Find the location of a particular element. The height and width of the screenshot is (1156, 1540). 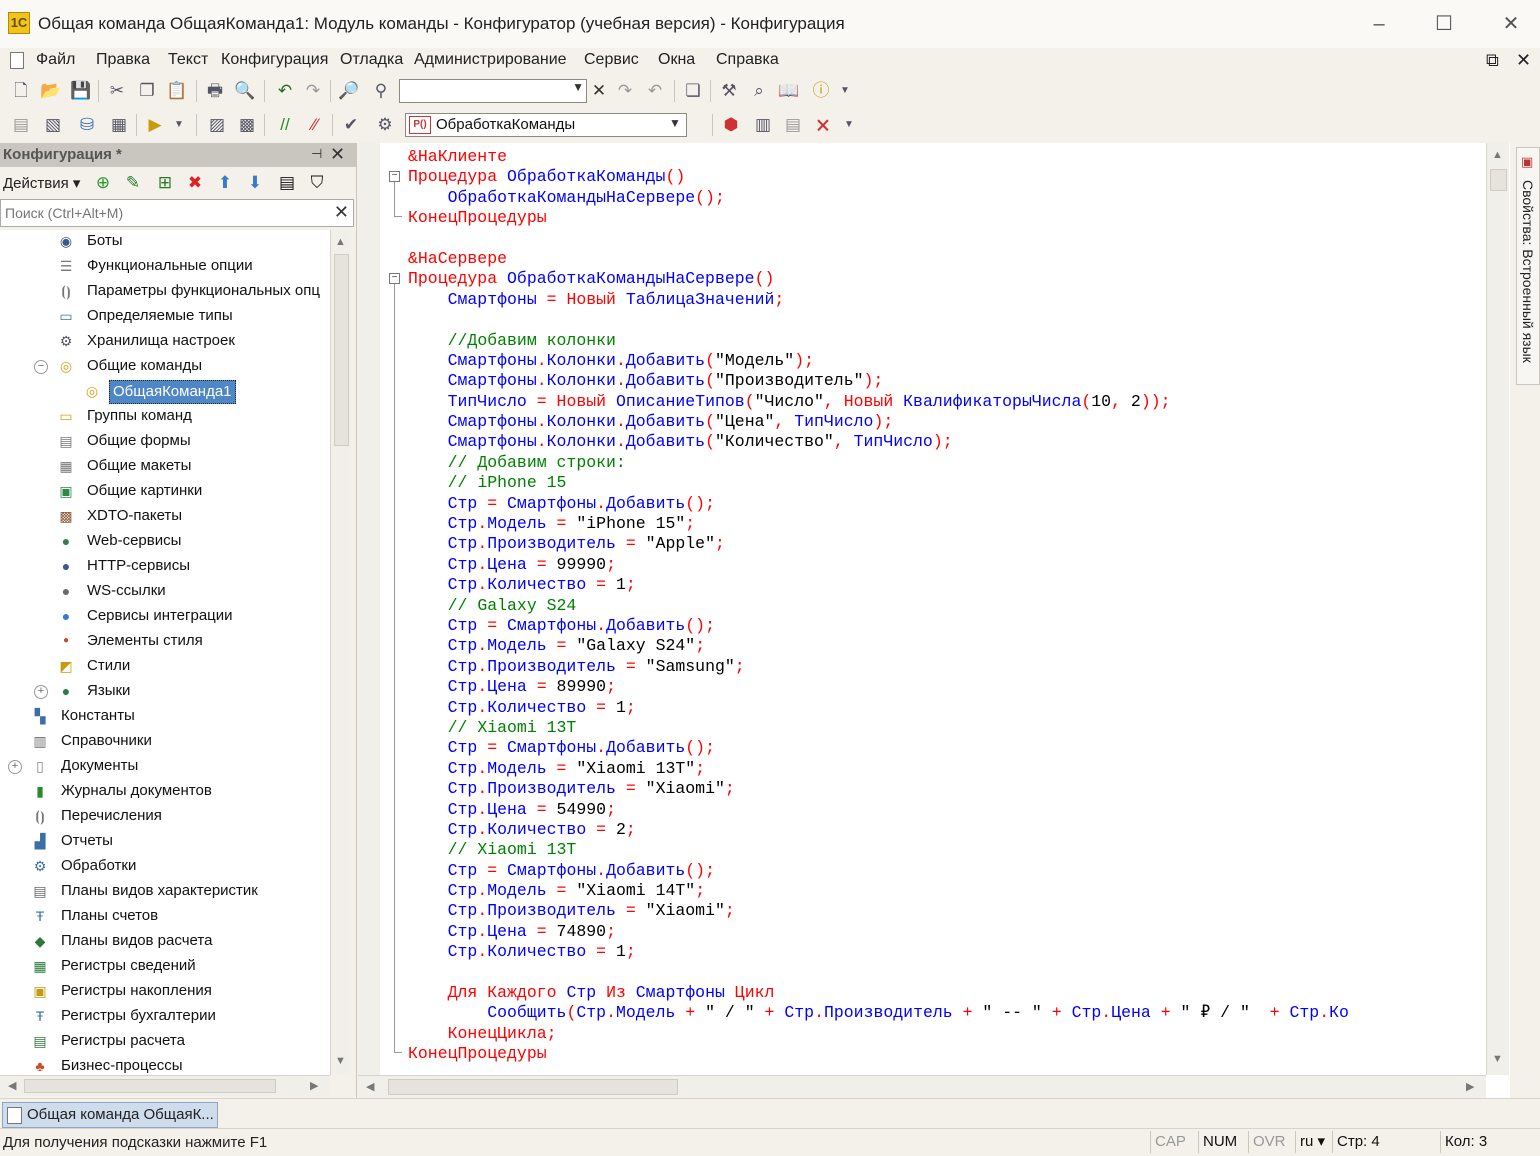

window-list-icon: ❏ is located at coordinates (693, 91).